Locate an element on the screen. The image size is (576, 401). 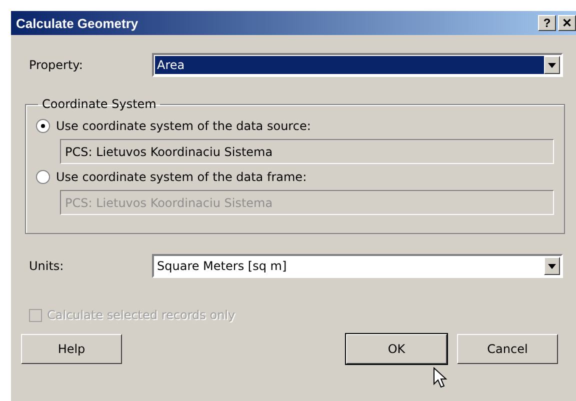
mouse-pointer-icon is located at coordinates (440, 378).